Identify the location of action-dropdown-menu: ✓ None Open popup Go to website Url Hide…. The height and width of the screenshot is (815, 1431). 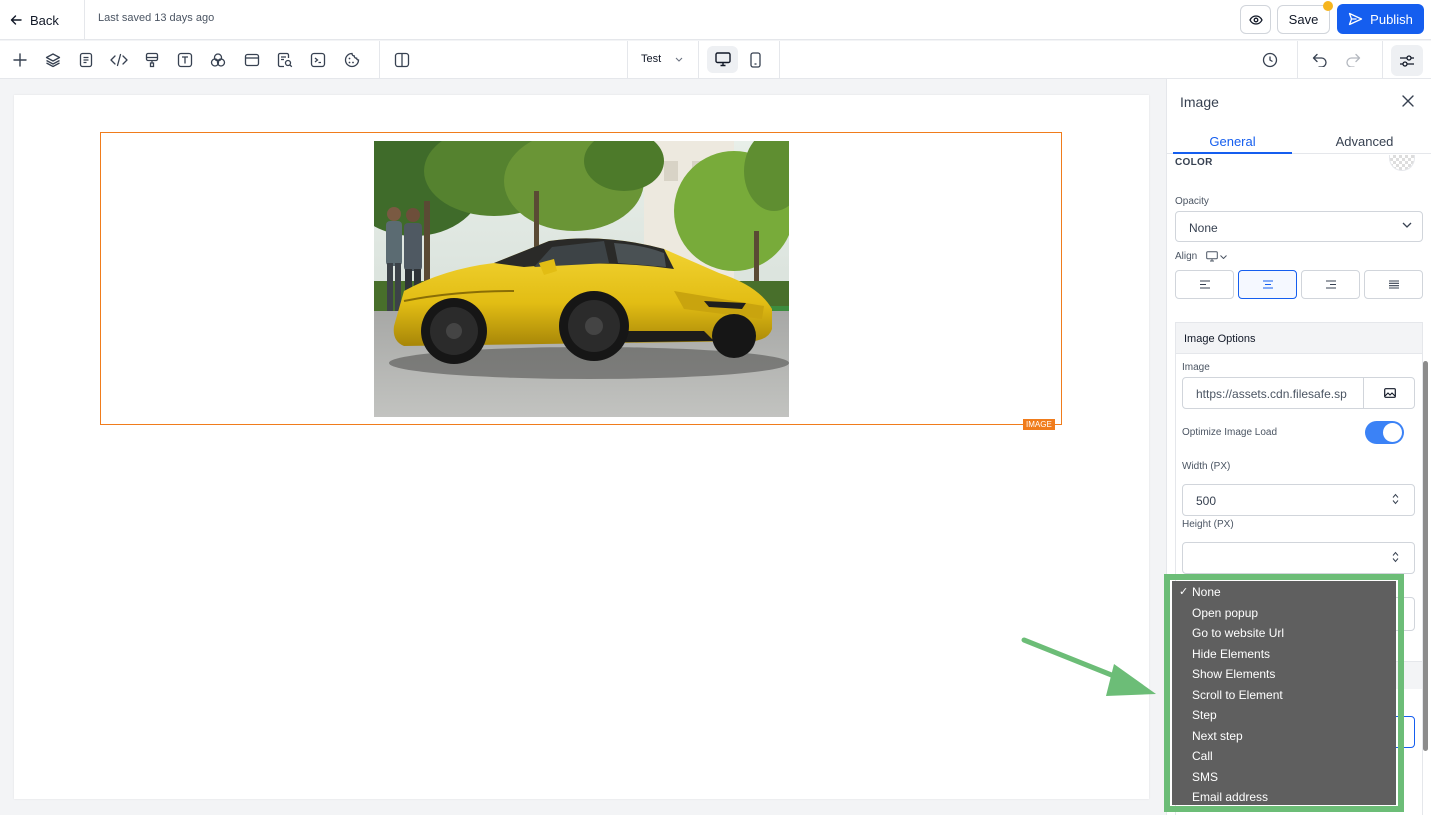
(1284, 693).